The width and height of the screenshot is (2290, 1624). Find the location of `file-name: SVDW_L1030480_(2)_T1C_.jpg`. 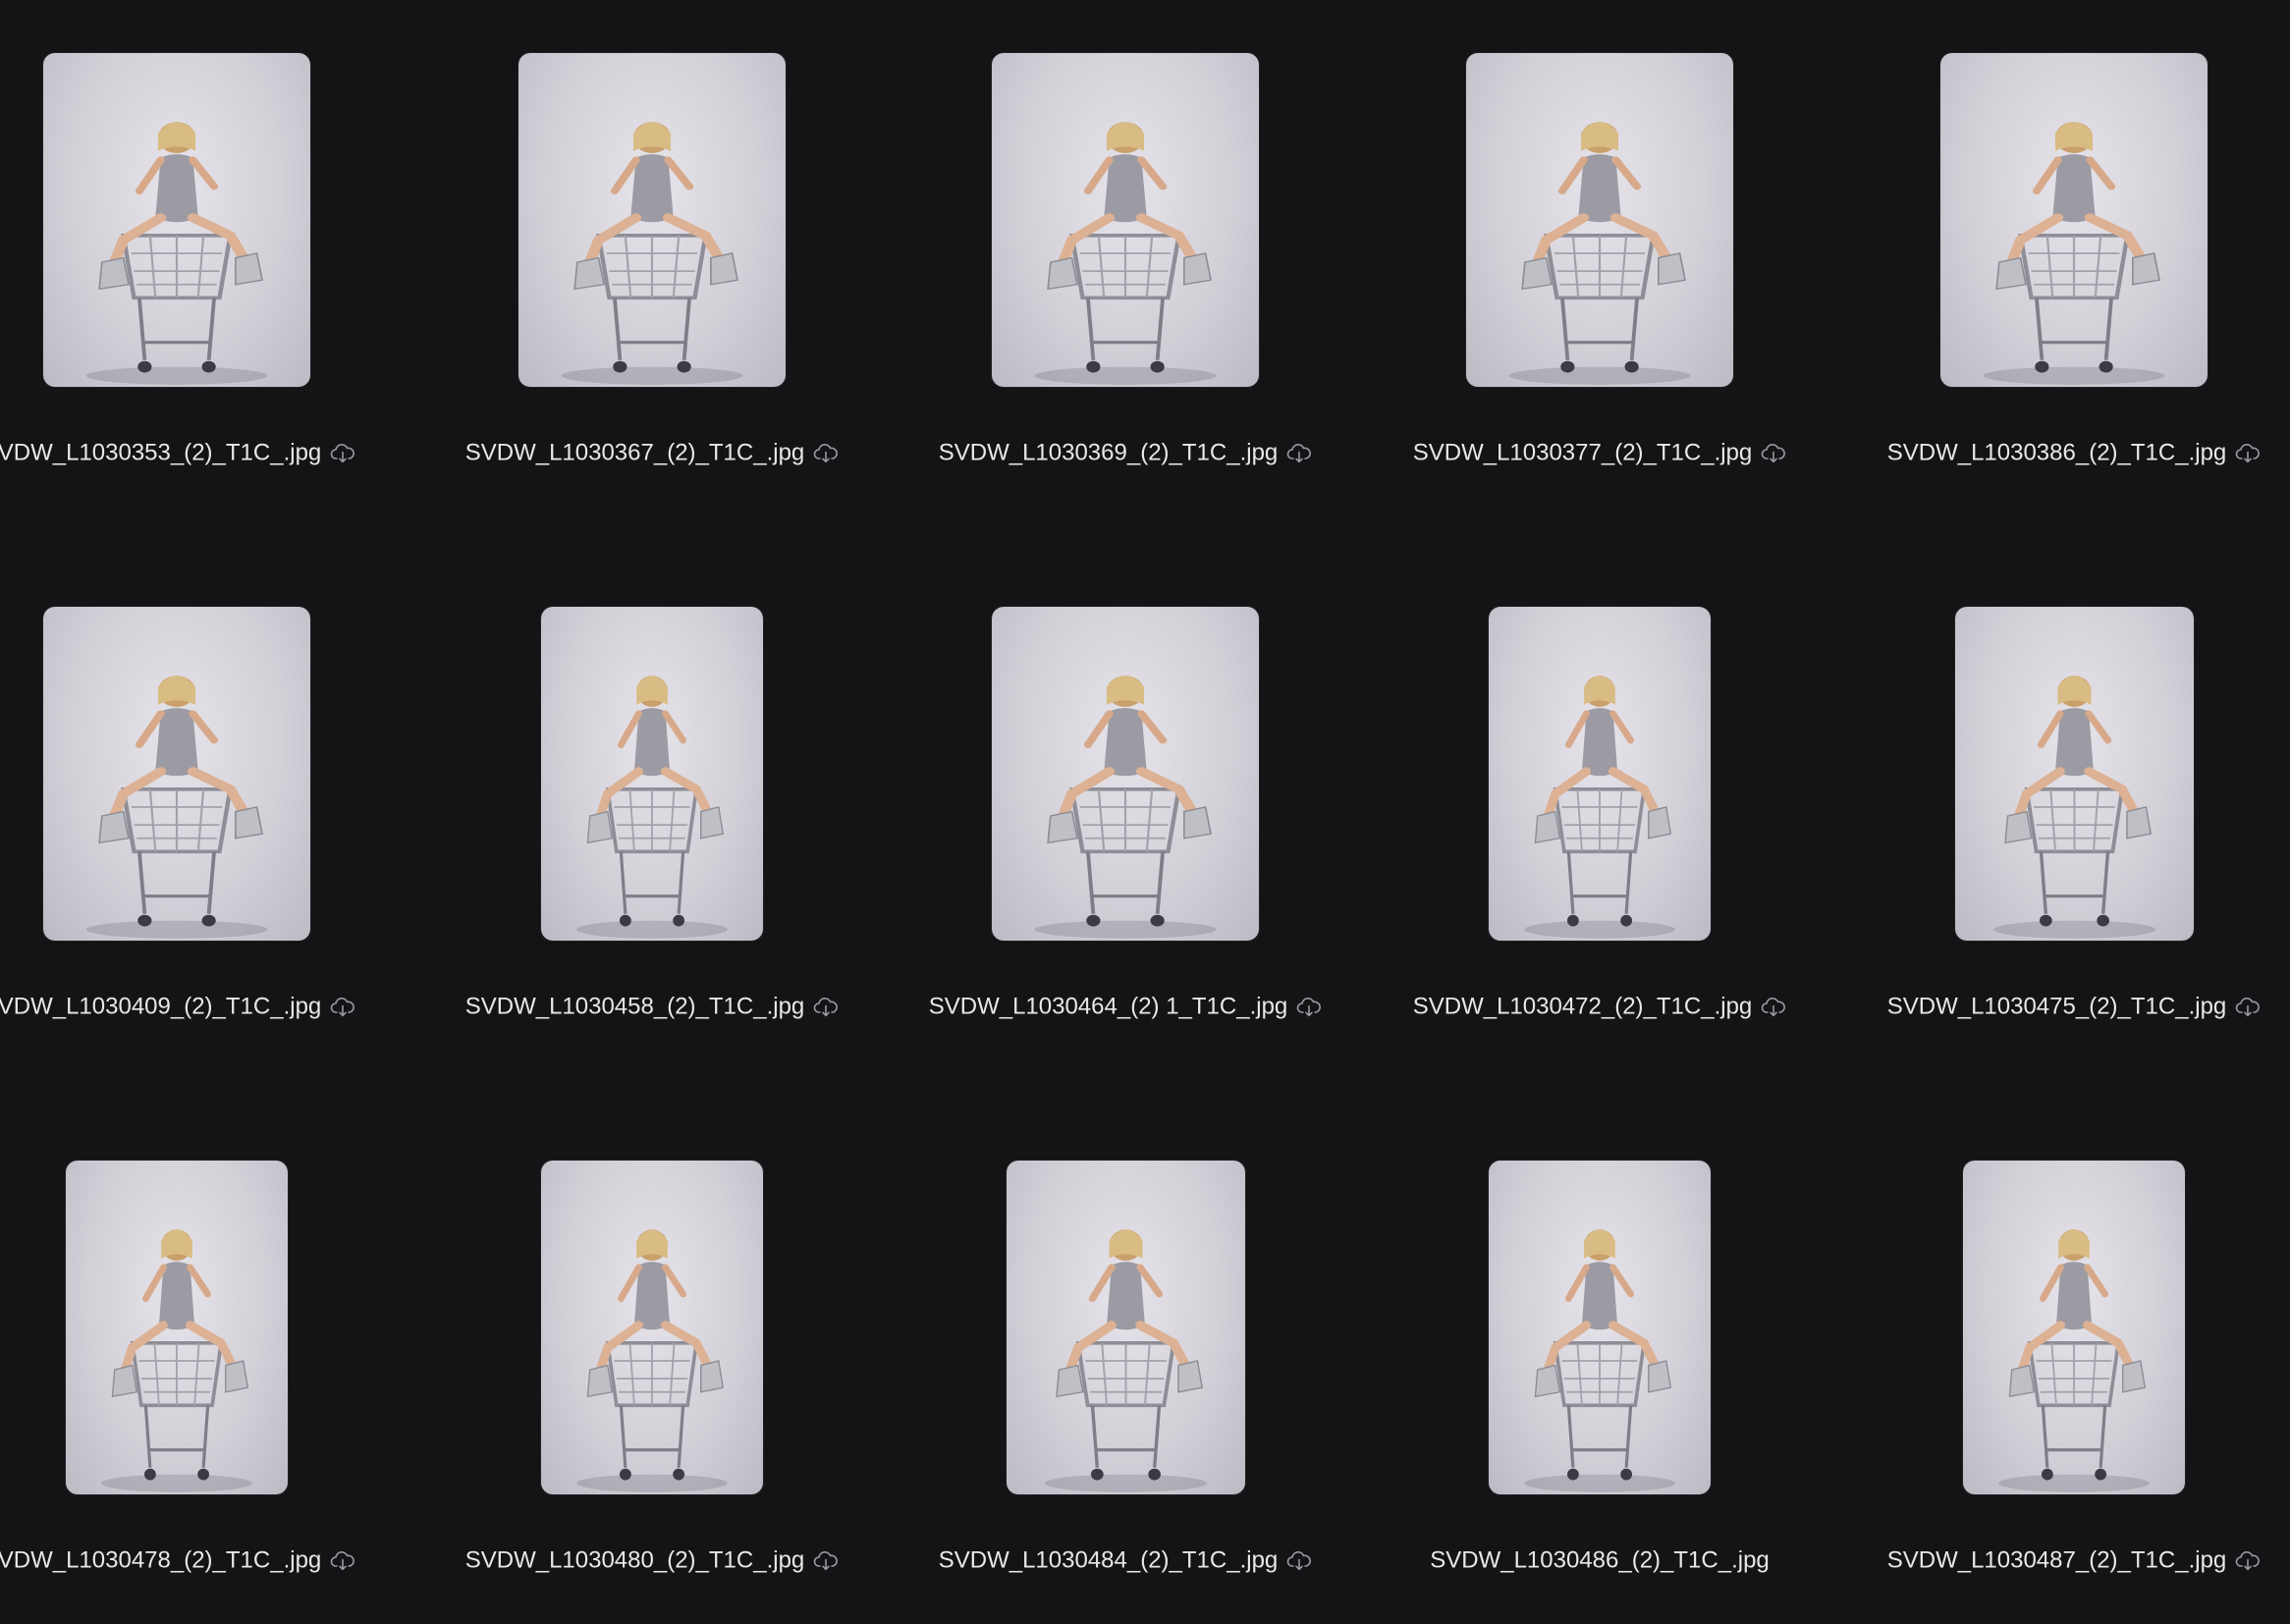

file-name: SVDW_L1030480_(2)_T1C_.jpg is located at coordinates (634, 1560).